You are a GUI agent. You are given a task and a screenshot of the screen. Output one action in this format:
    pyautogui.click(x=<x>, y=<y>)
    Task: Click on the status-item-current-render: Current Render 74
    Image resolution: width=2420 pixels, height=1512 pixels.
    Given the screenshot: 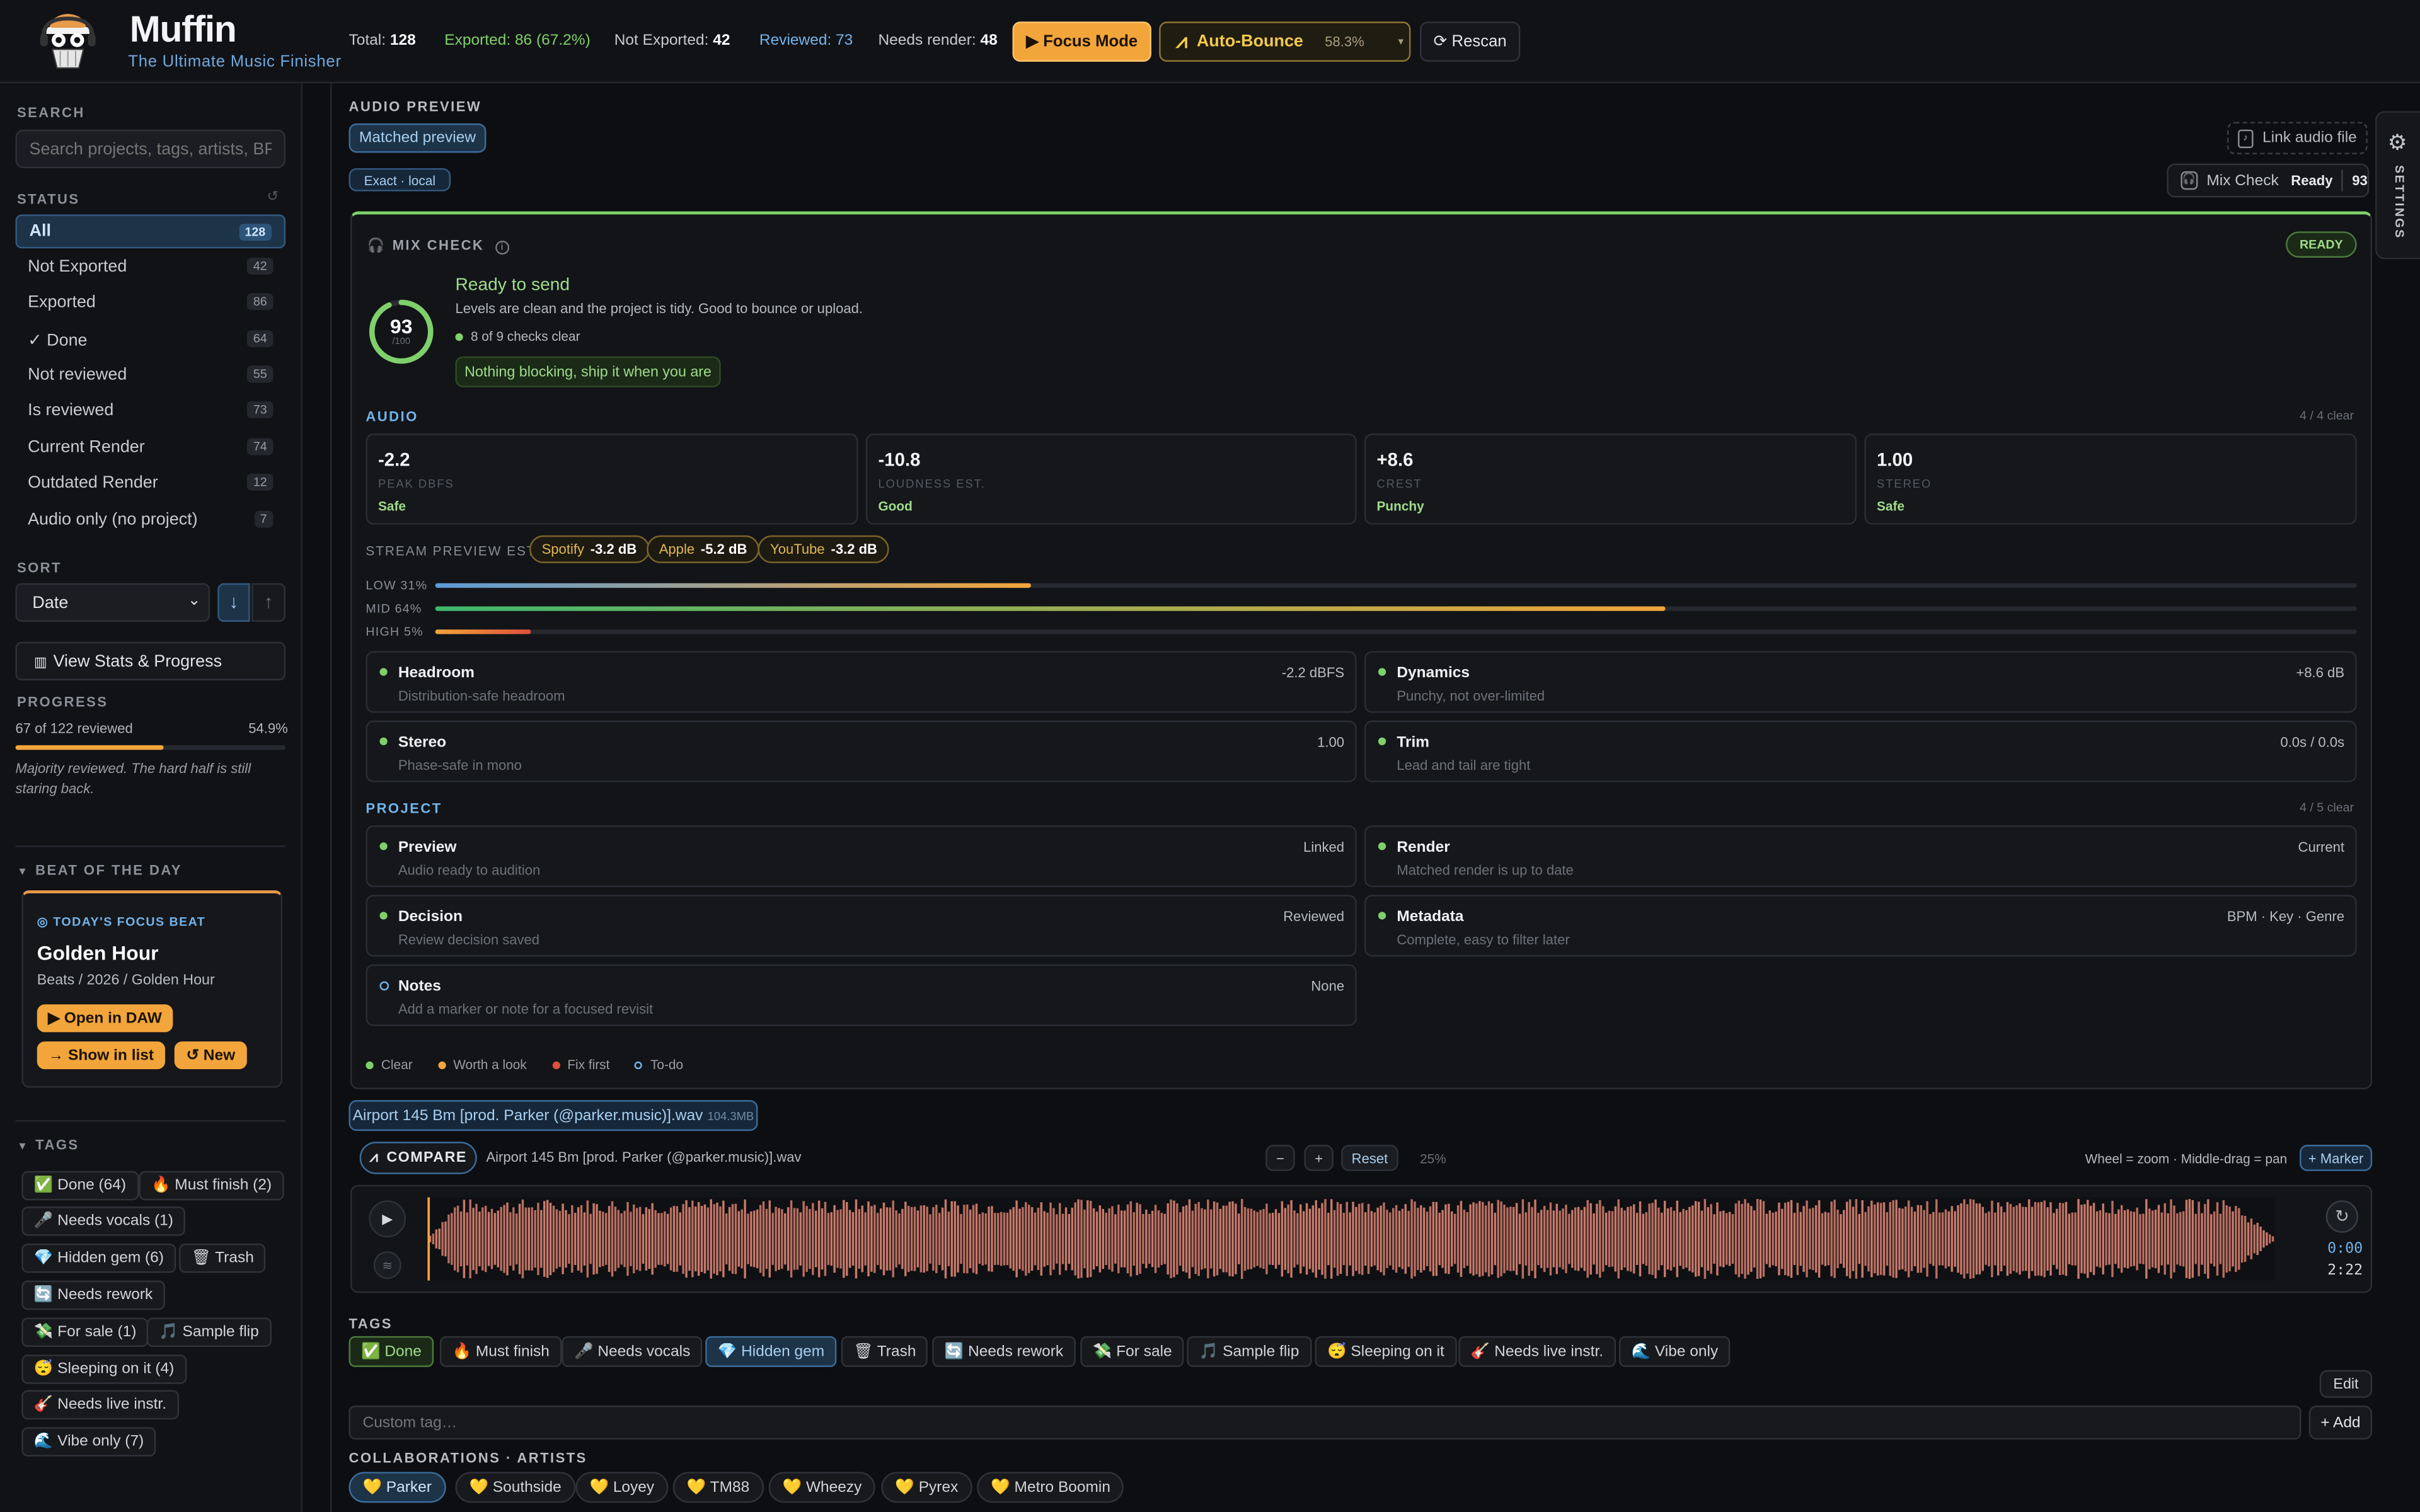 What is the action you would take?
    pyautogui.click(x=150, y=447)
    